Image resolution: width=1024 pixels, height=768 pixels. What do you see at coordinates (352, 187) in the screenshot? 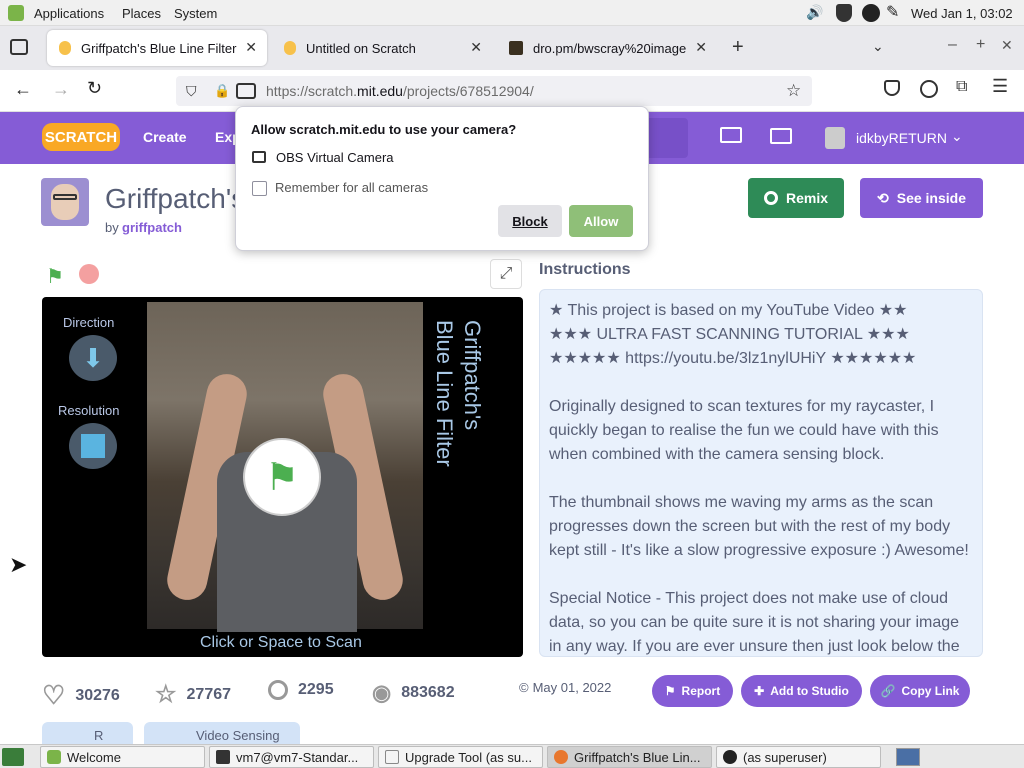
I see `remember-label: Remember for all cameras` at bounding box center [352, 187].